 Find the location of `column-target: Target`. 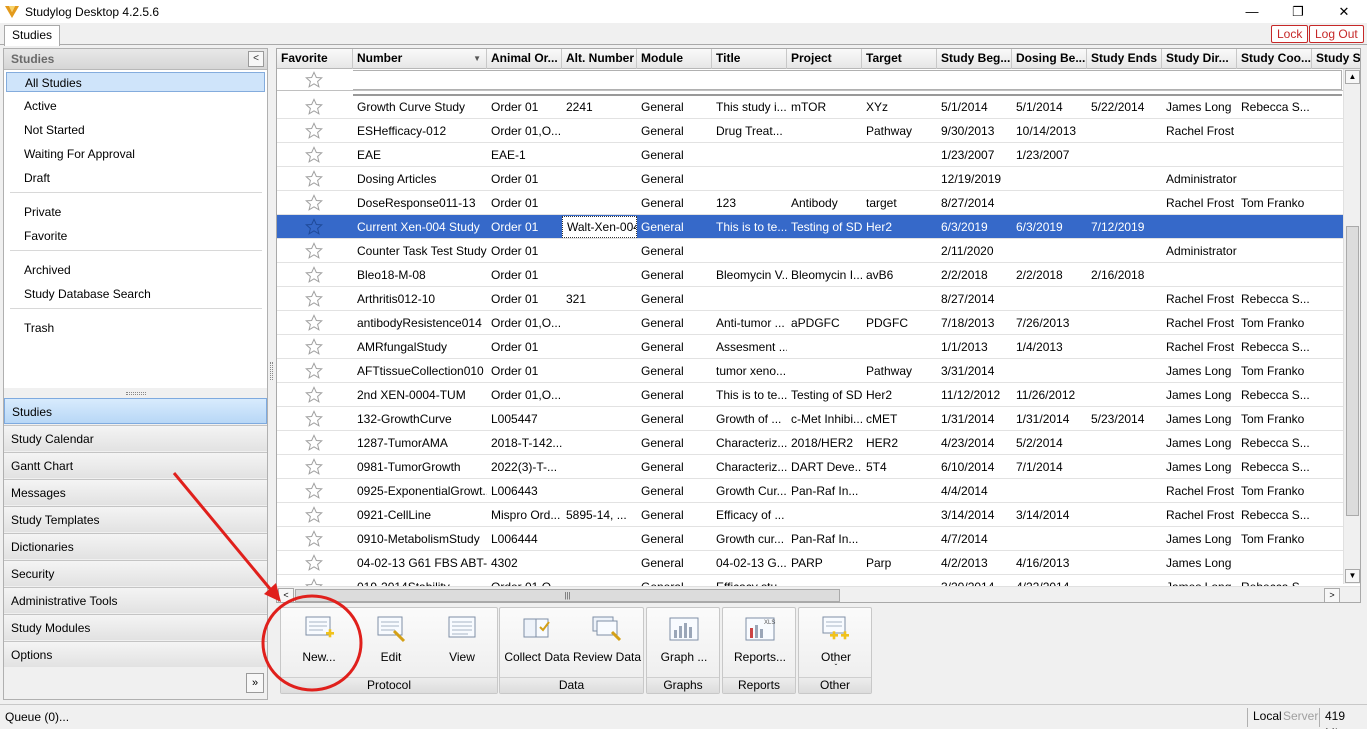

column-target: Target is located at coordinates (899, 59).